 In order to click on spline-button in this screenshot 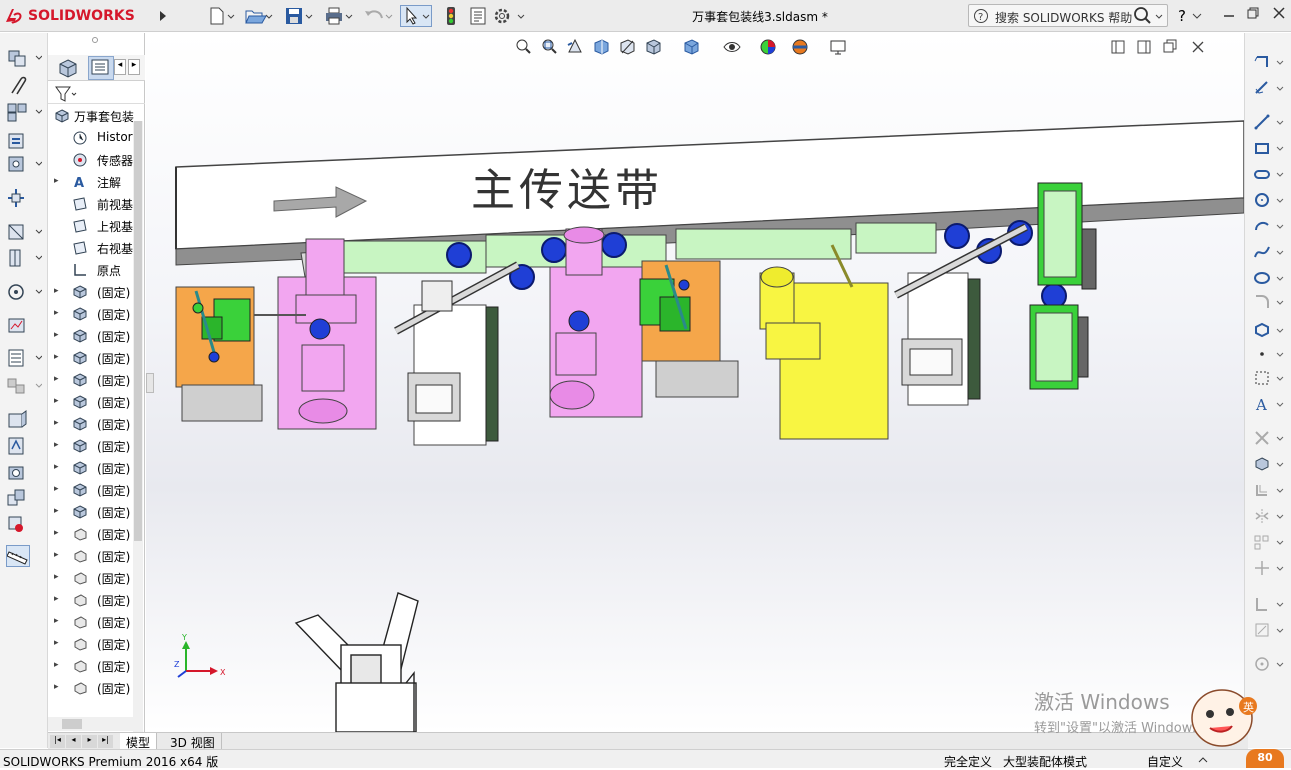, I will do `click(1269, 252)`.